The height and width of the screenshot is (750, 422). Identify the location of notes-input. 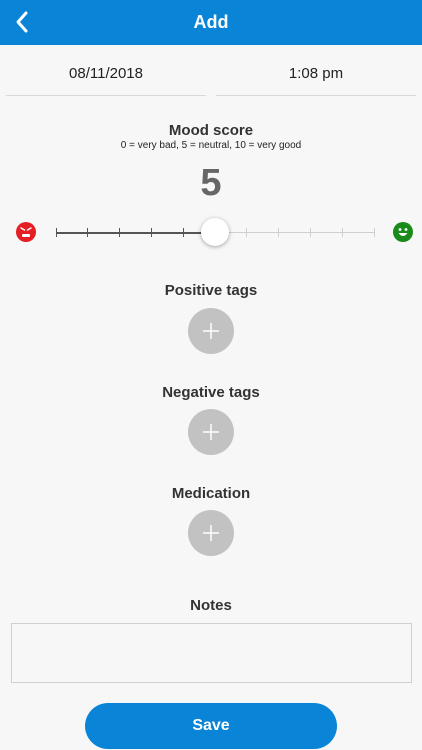
(211, 653).